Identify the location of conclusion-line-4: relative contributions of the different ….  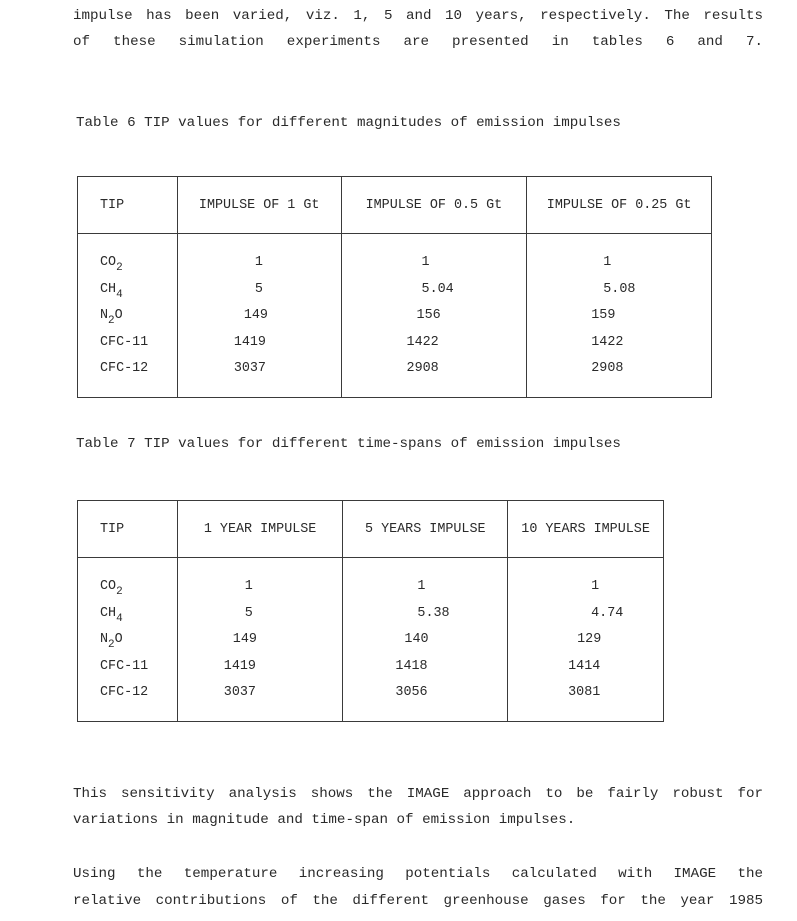
(418, 901).